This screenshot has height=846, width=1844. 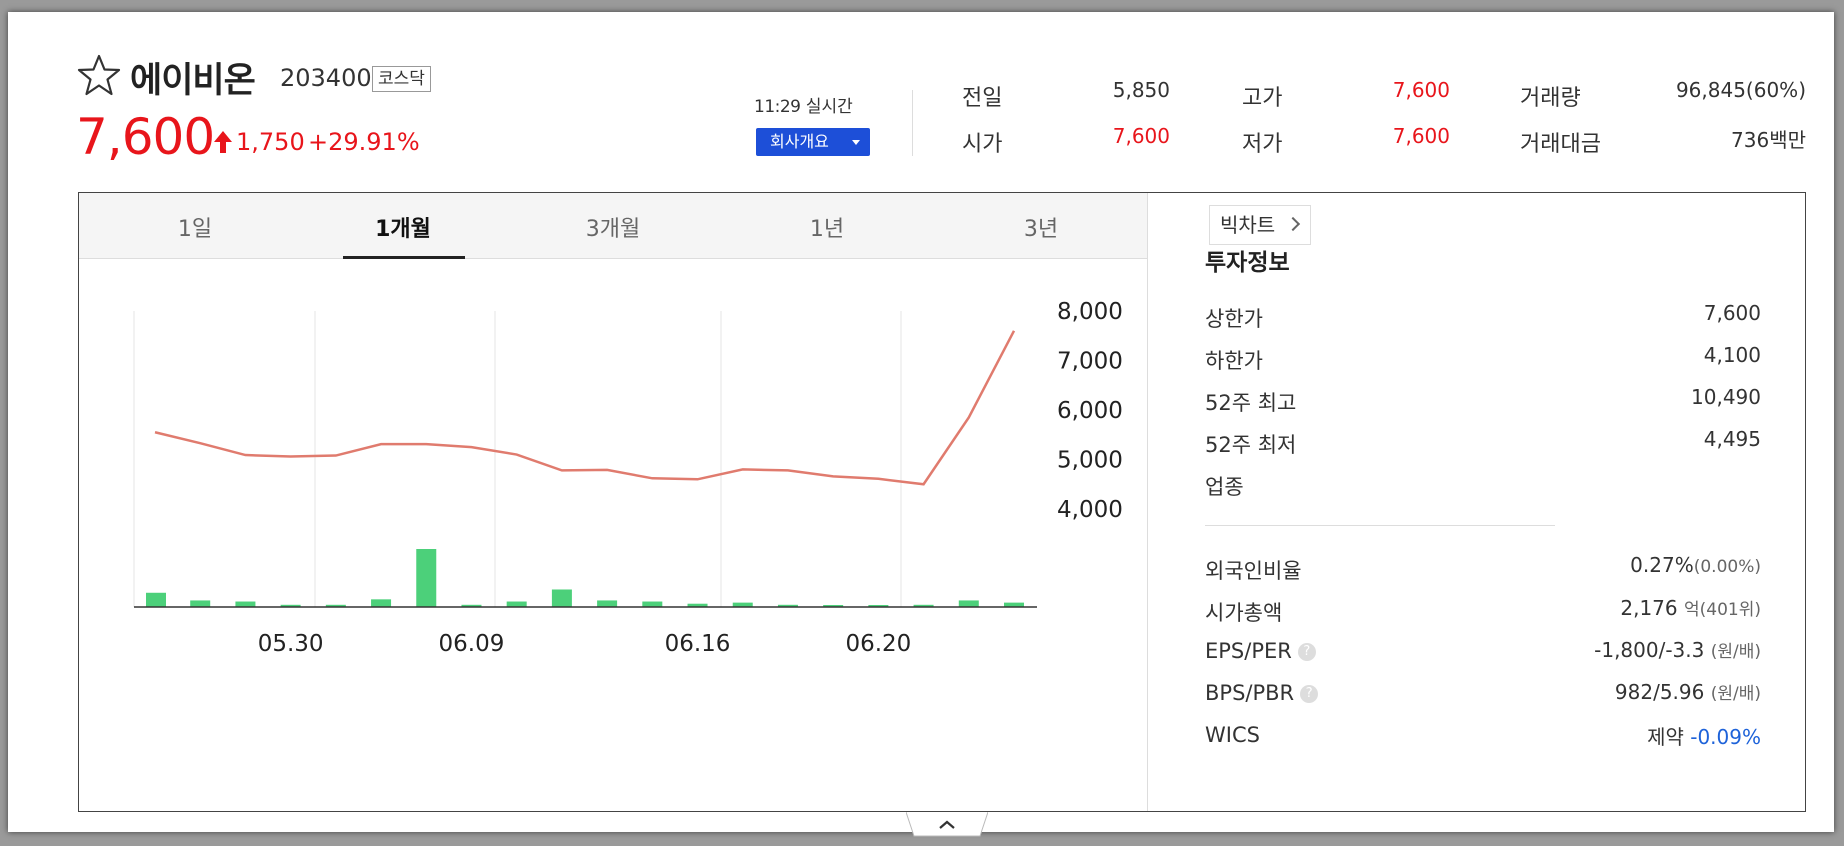 What do you see at coordinates (695, 226) in the screenshot?
I see `period-tabs: 1일 1개월 3개월 1년 3년 빅차트` at bounding box center [695, 226].